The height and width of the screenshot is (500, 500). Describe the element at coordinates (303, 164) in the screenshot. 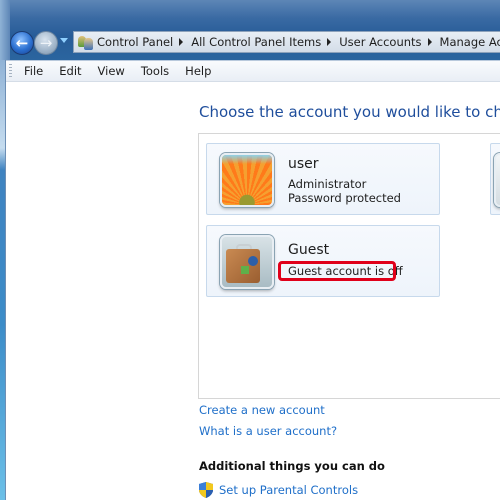

I see `account-name: user` at that location.